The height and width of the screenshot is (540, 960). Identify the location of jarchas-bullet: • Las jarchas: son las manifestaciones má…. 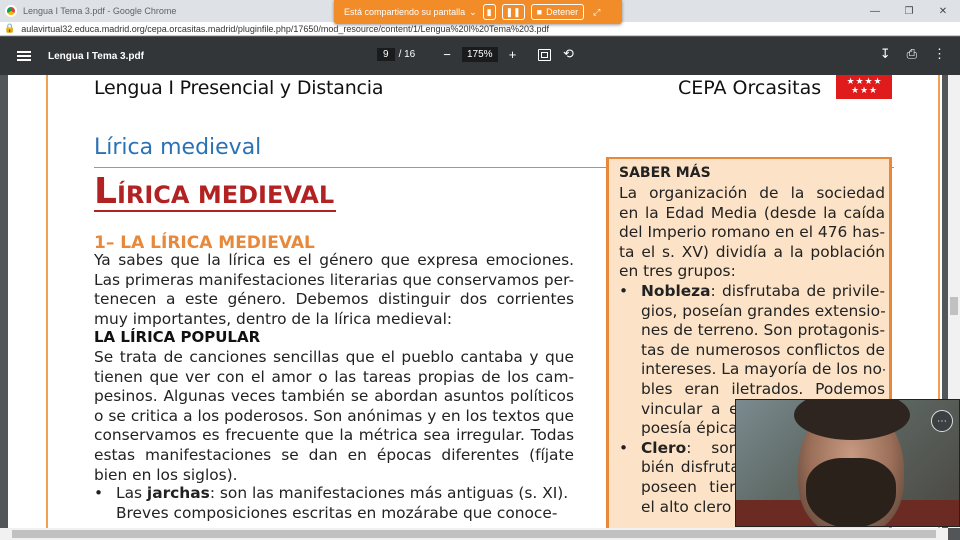
(334, 503).